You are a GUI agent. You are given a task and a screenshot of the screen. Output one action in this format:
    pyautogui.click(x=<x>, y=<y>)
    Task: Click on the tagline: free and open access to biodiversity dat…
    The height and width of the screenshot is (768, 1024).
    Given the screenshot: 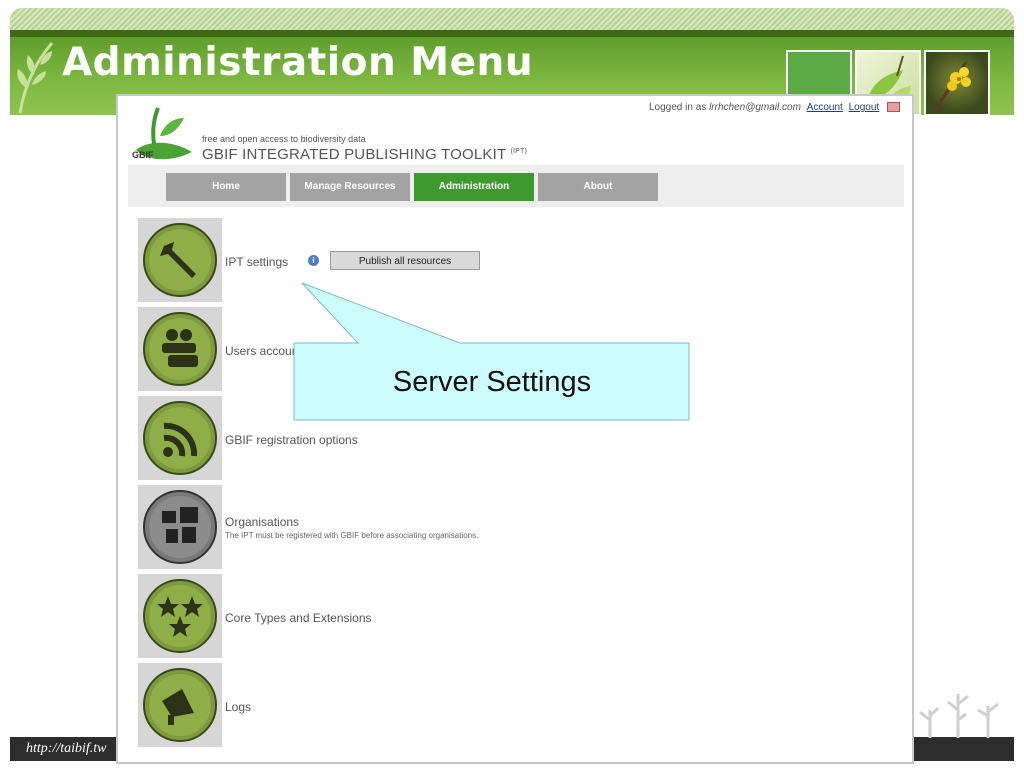 What is the action you would take?
    pyautogui.click(x=284, y=139)
    